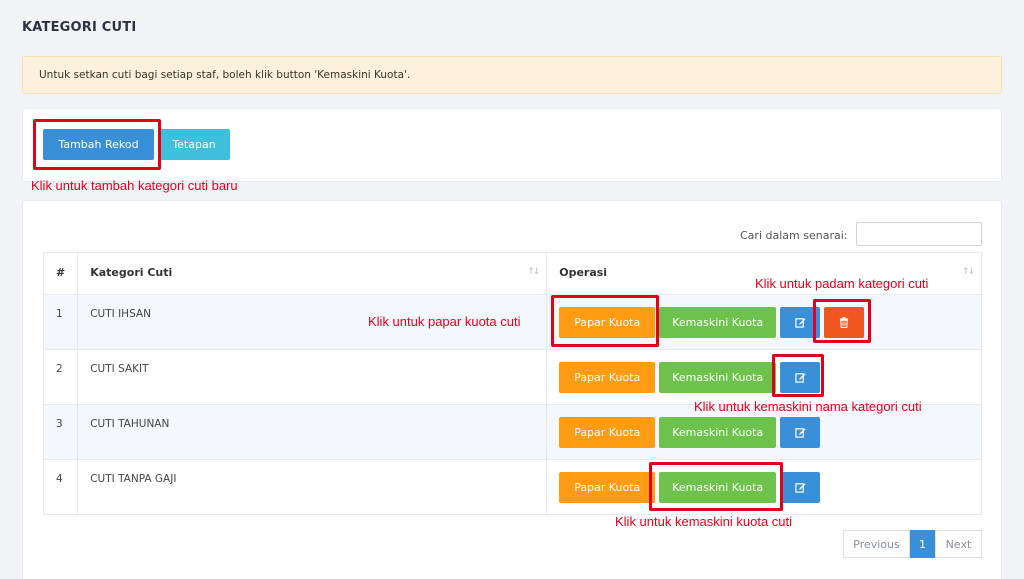 The width and height of the screenshot is (1024, 579). I want to click on search-label: Cari dalam senarai:, so click(794, 235).